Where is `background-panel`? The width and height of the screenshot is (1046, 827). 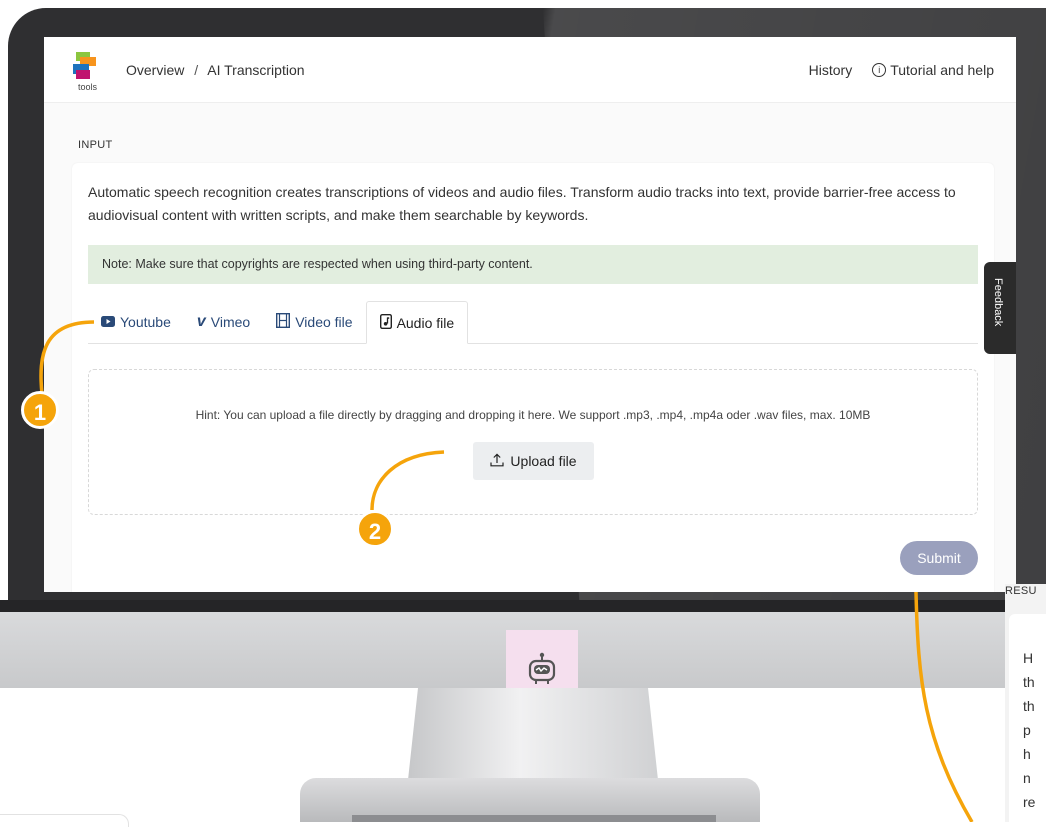
background-panel is located at coordinates (64, 820).